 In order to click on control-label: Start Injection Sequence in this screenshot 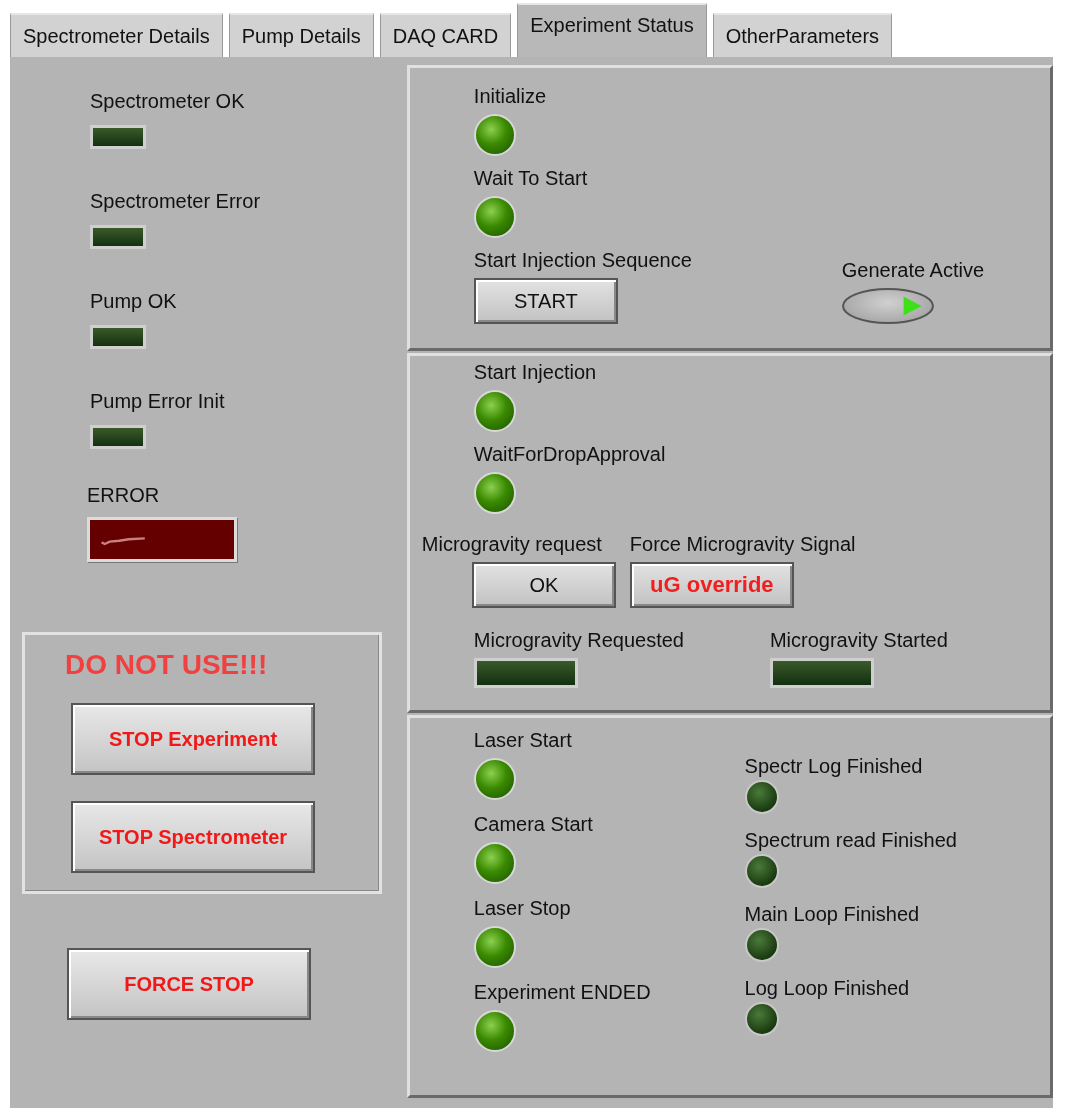, I will do `click(582, 260)`.